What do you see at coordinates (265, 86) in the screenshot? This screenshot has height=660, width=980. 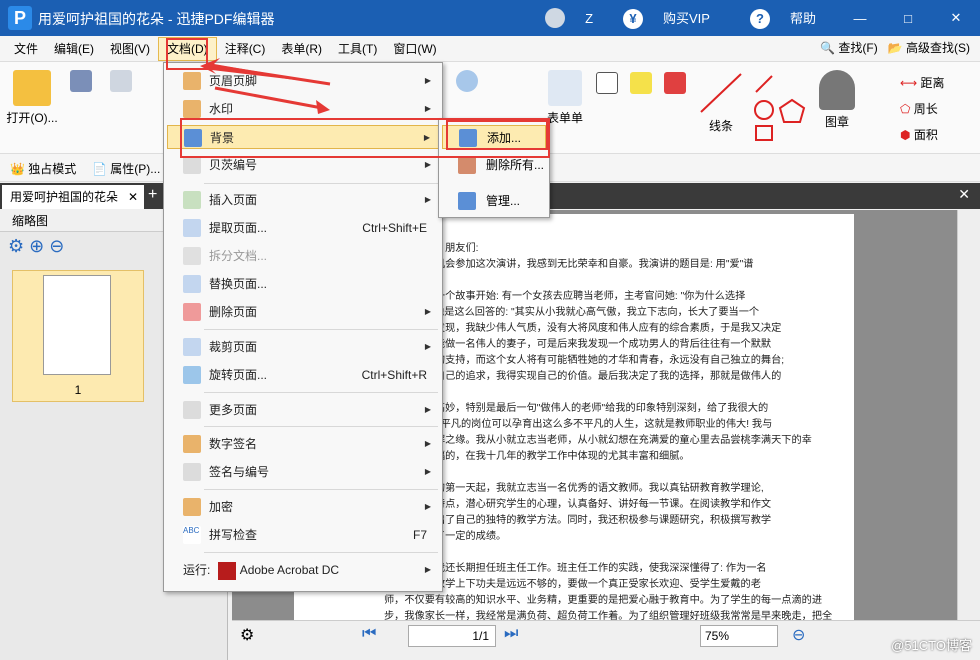 I see `annotation-arrows` at bounding box center [265, 86].